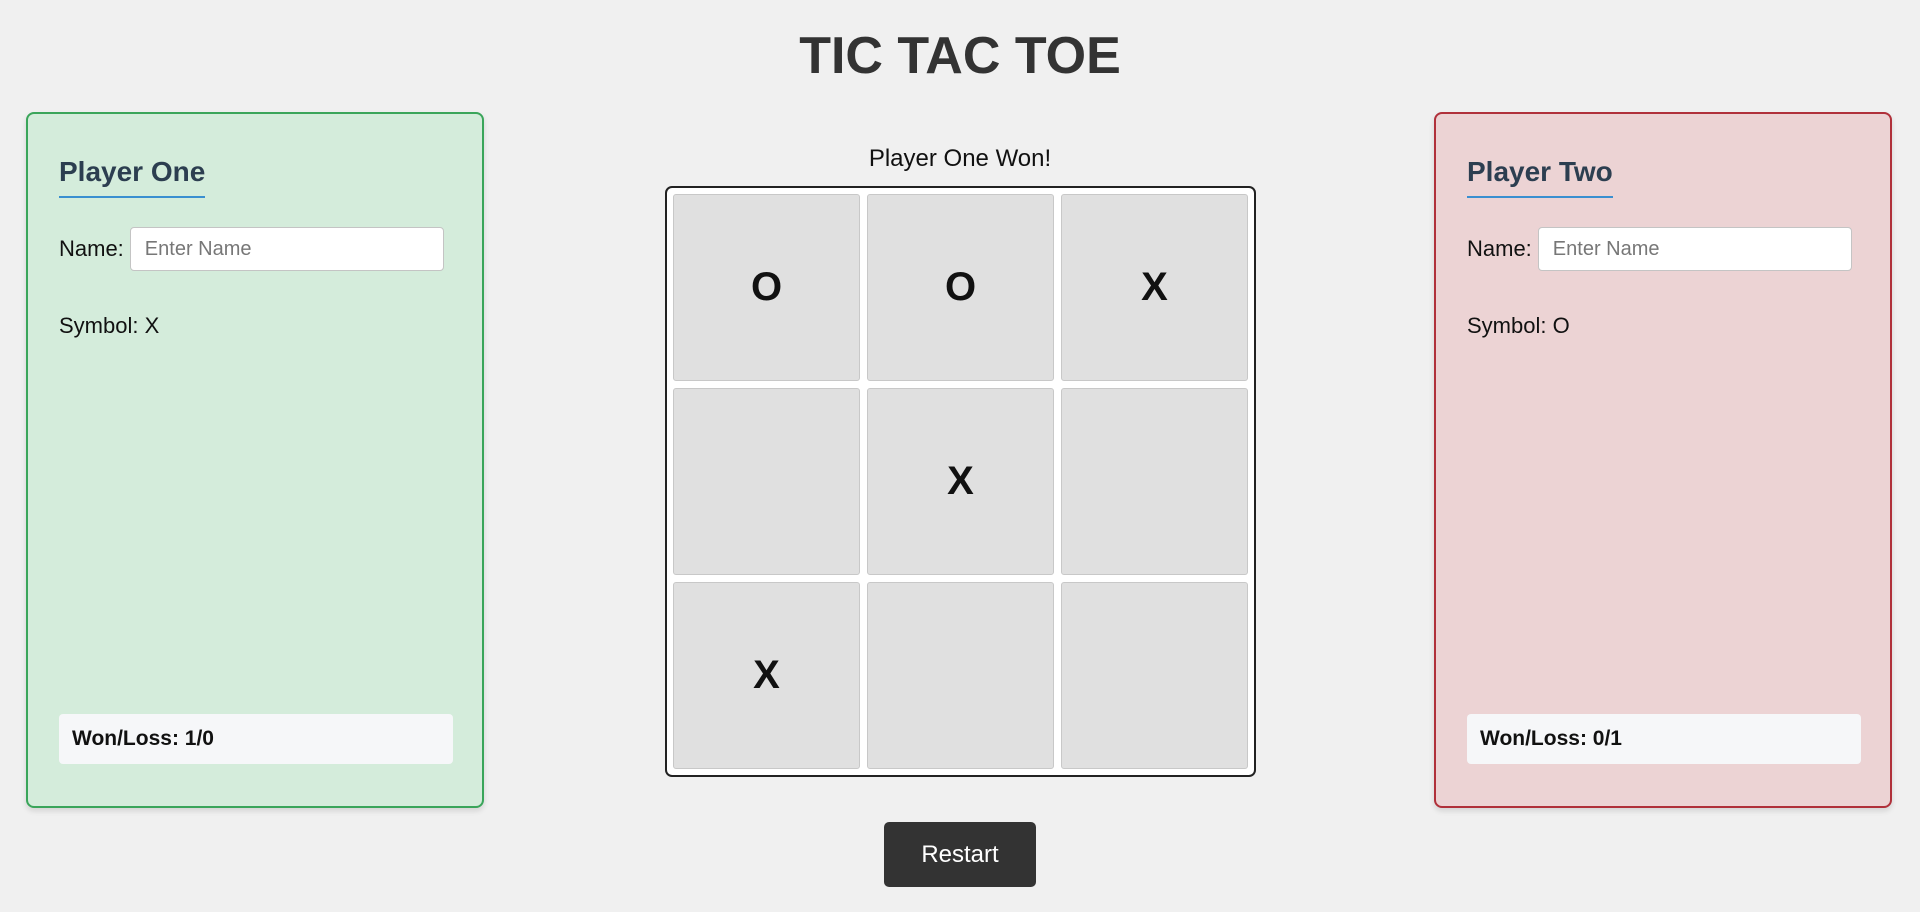  Describe the element at coordinates (960, 56) in the screenshot. I see `page-title: TIC TAC TOE` at that location.